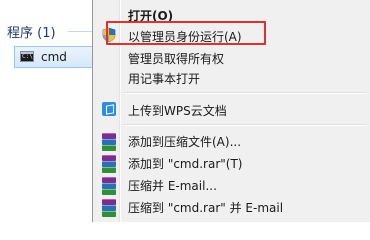 This screenshot has width=370, height=240. I want to click on highlight-annotation, so click(186, 33).